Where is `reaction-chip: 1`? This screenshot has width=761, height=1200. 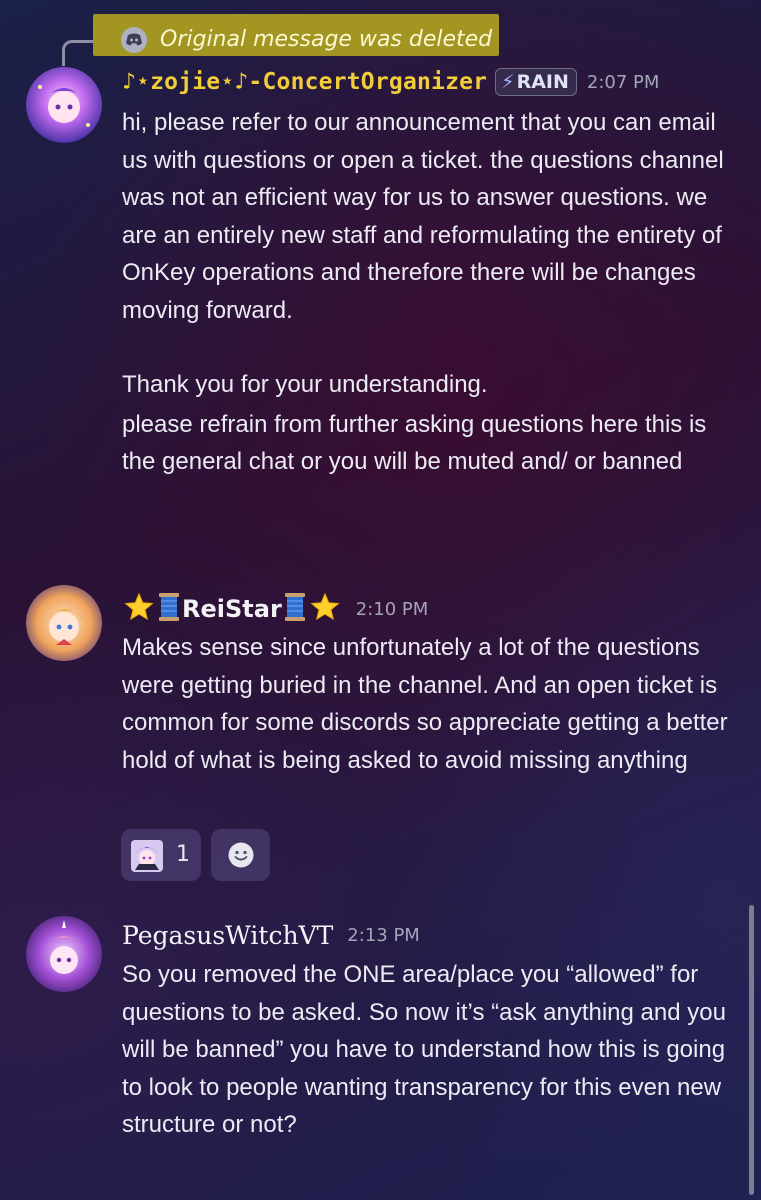 reaction-chip: 1 is located at coordinates (161, 855).